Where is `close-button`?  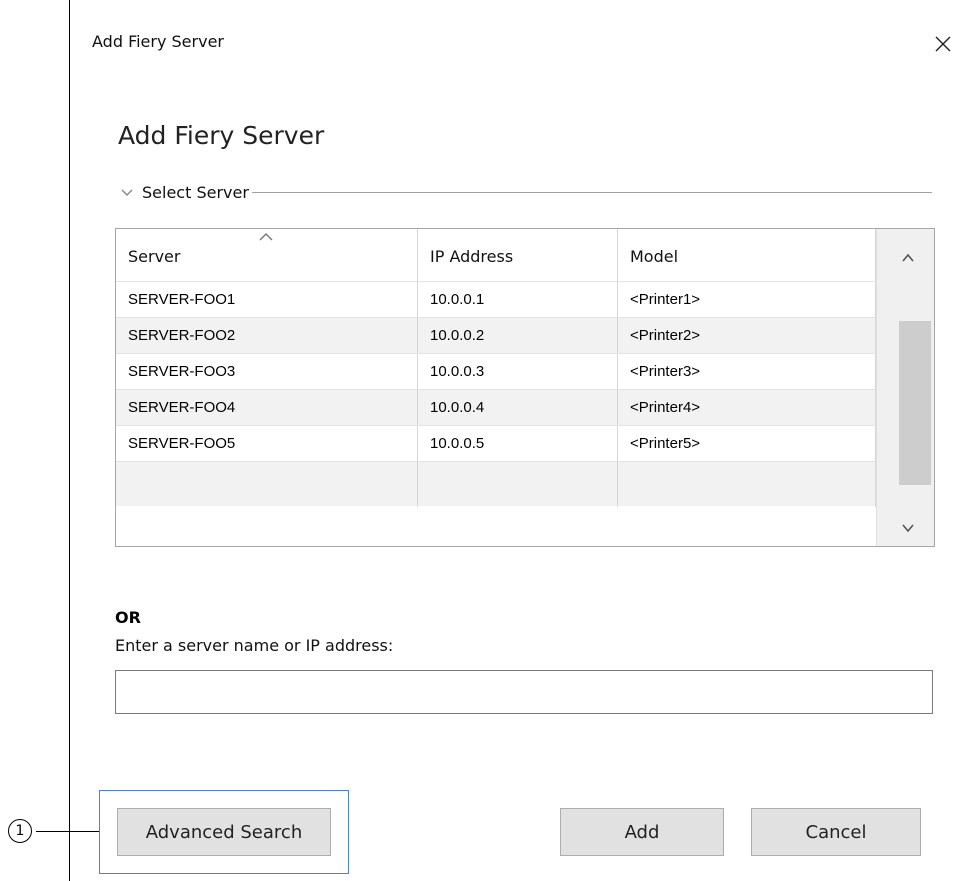 close-button is located at coordinates (943, 44).